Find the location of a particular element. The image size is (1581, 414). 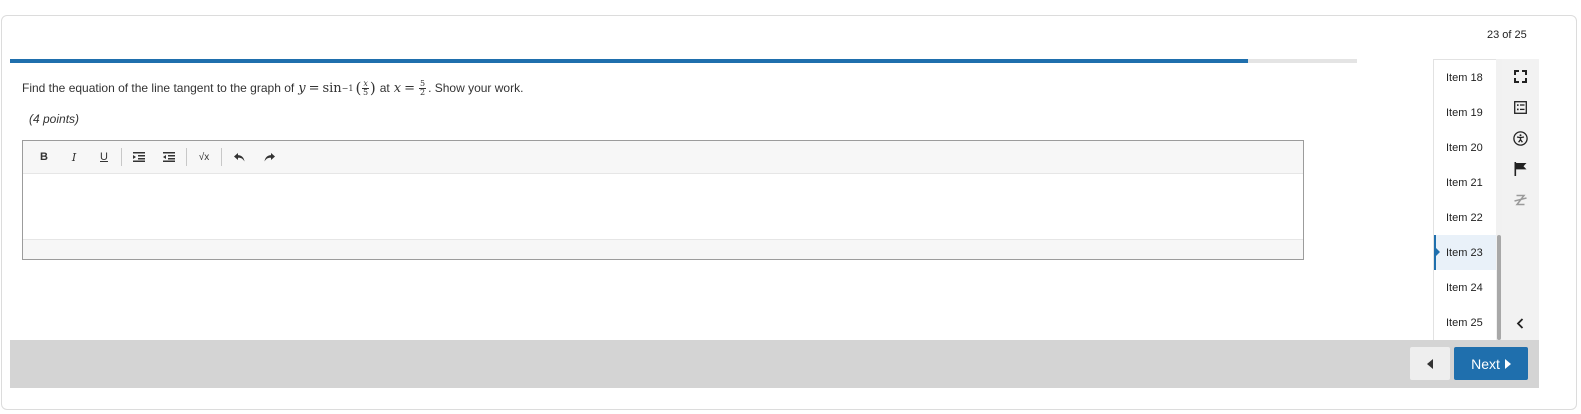

points-label: (4 points) is located at coordinates (54, 119).